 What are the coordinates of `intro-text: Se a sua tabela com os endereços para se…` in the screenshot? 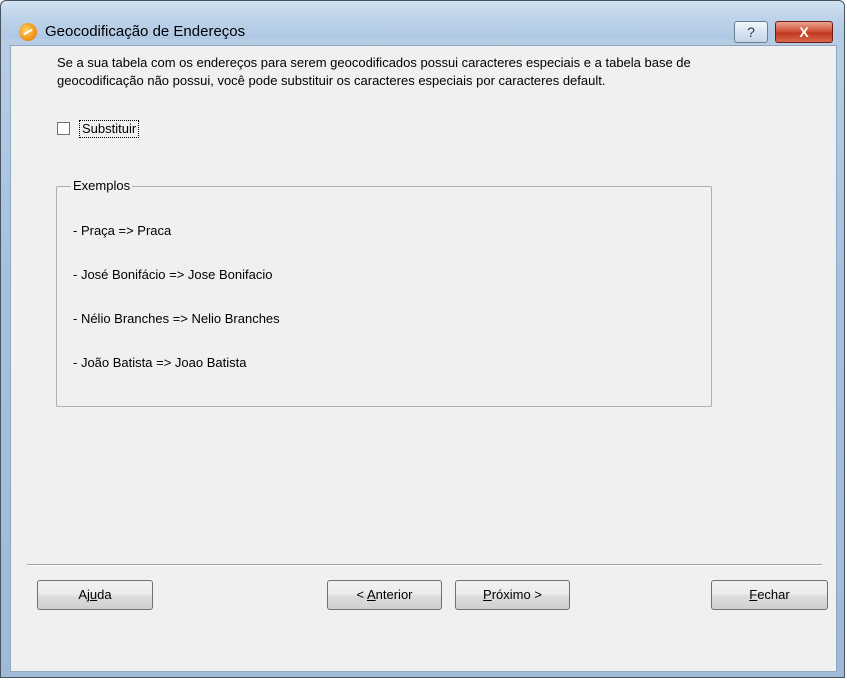 It's located at (374, 71).